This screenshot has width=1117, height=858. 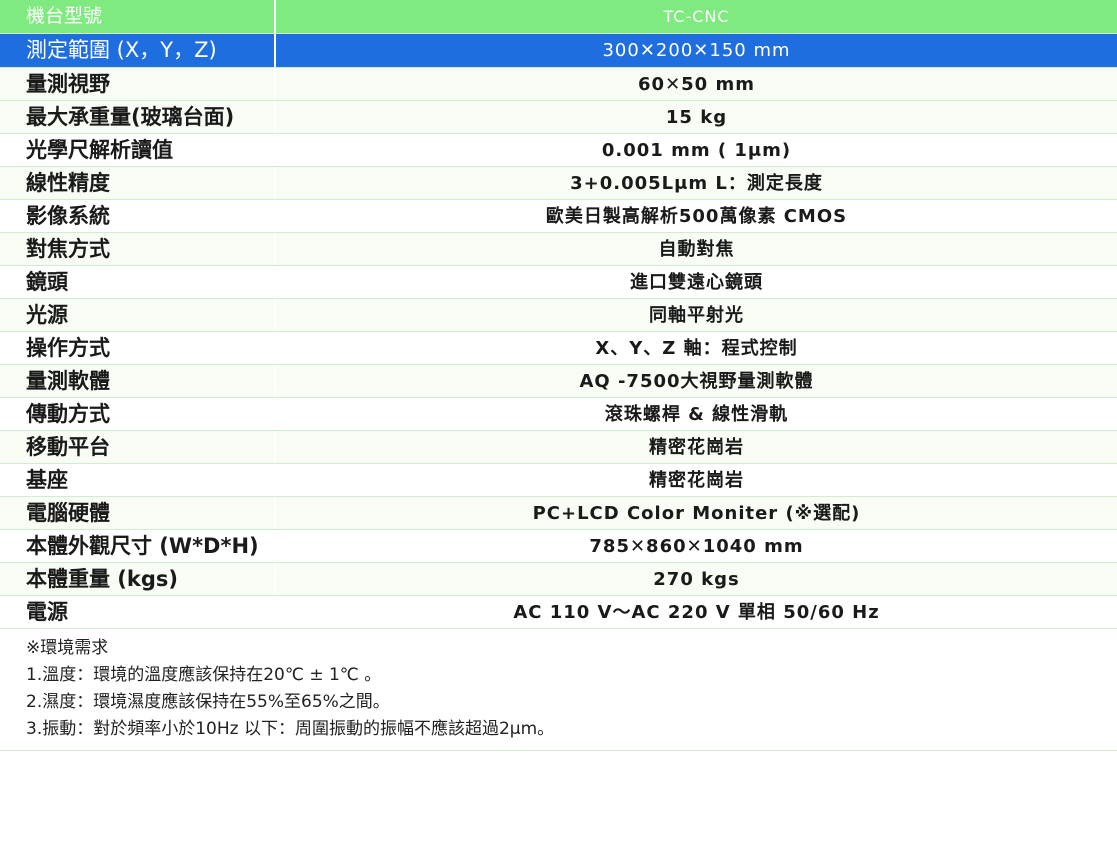 I want to click on spec-value: 歐美日製高解析500萬像素 CMOS, so click(x=696, y=216).